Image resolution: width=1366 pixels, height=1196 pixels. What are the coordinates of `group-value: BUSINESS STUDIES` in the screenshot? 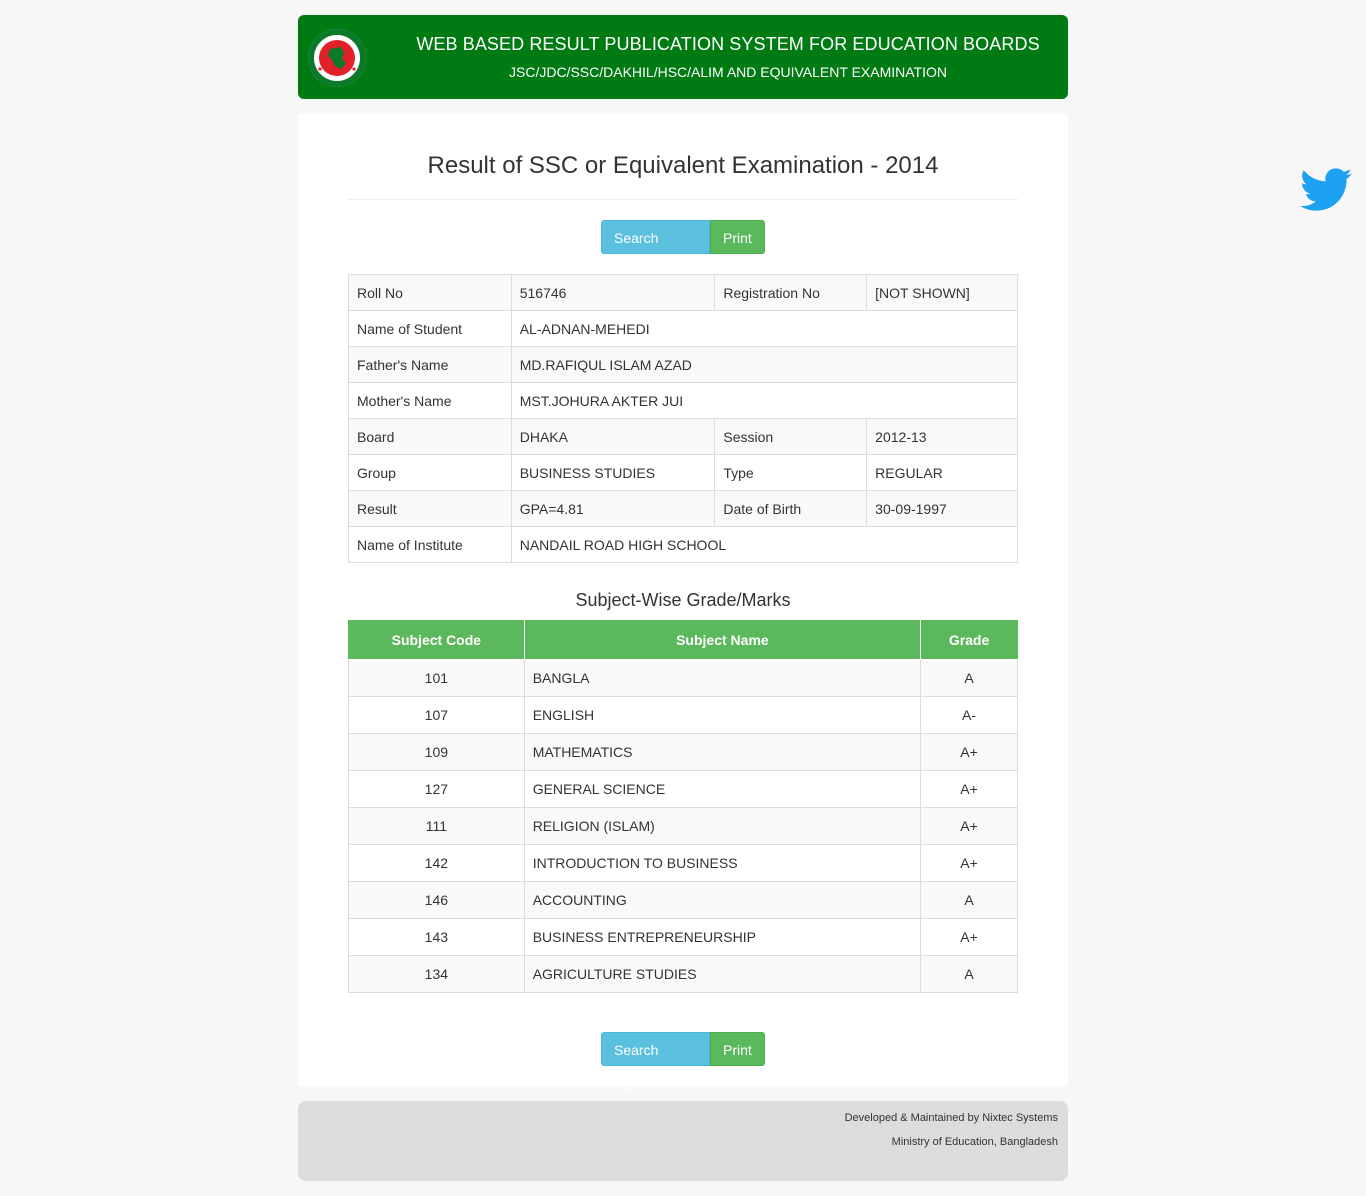 It's located at (613, 472).